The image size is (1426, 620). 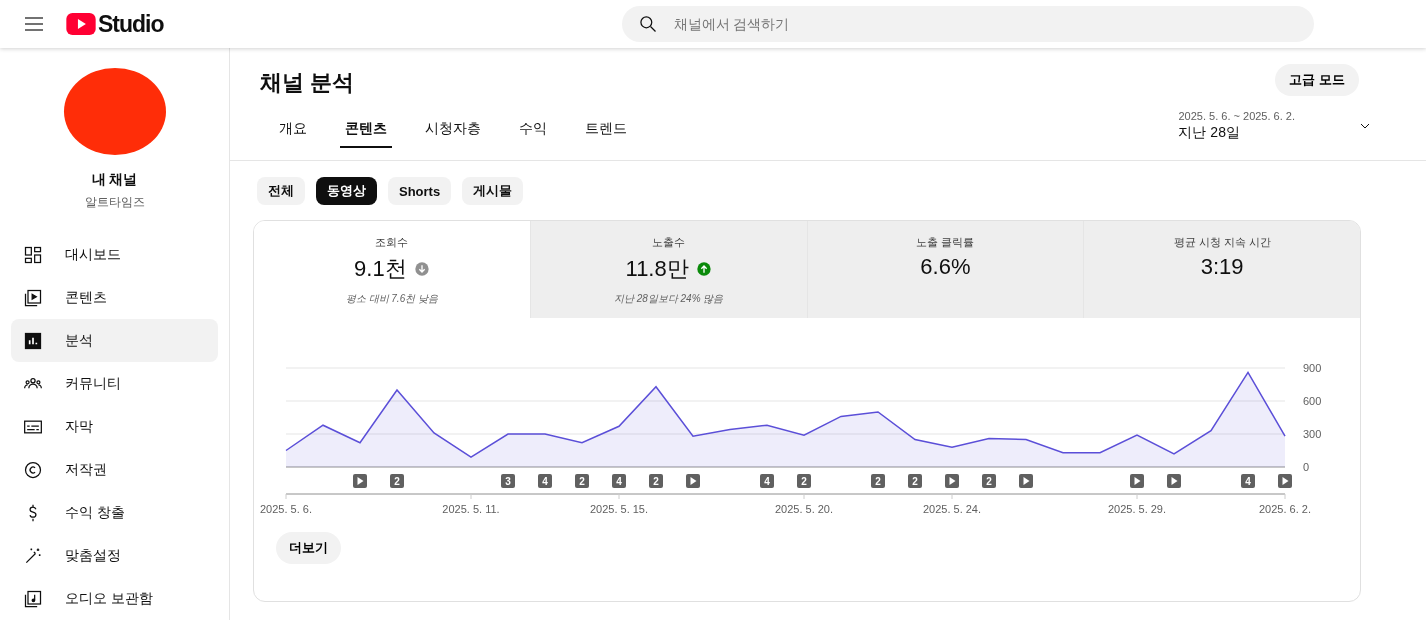 I want to click on metric-value: 11.8만, so click(x=657, y=269).